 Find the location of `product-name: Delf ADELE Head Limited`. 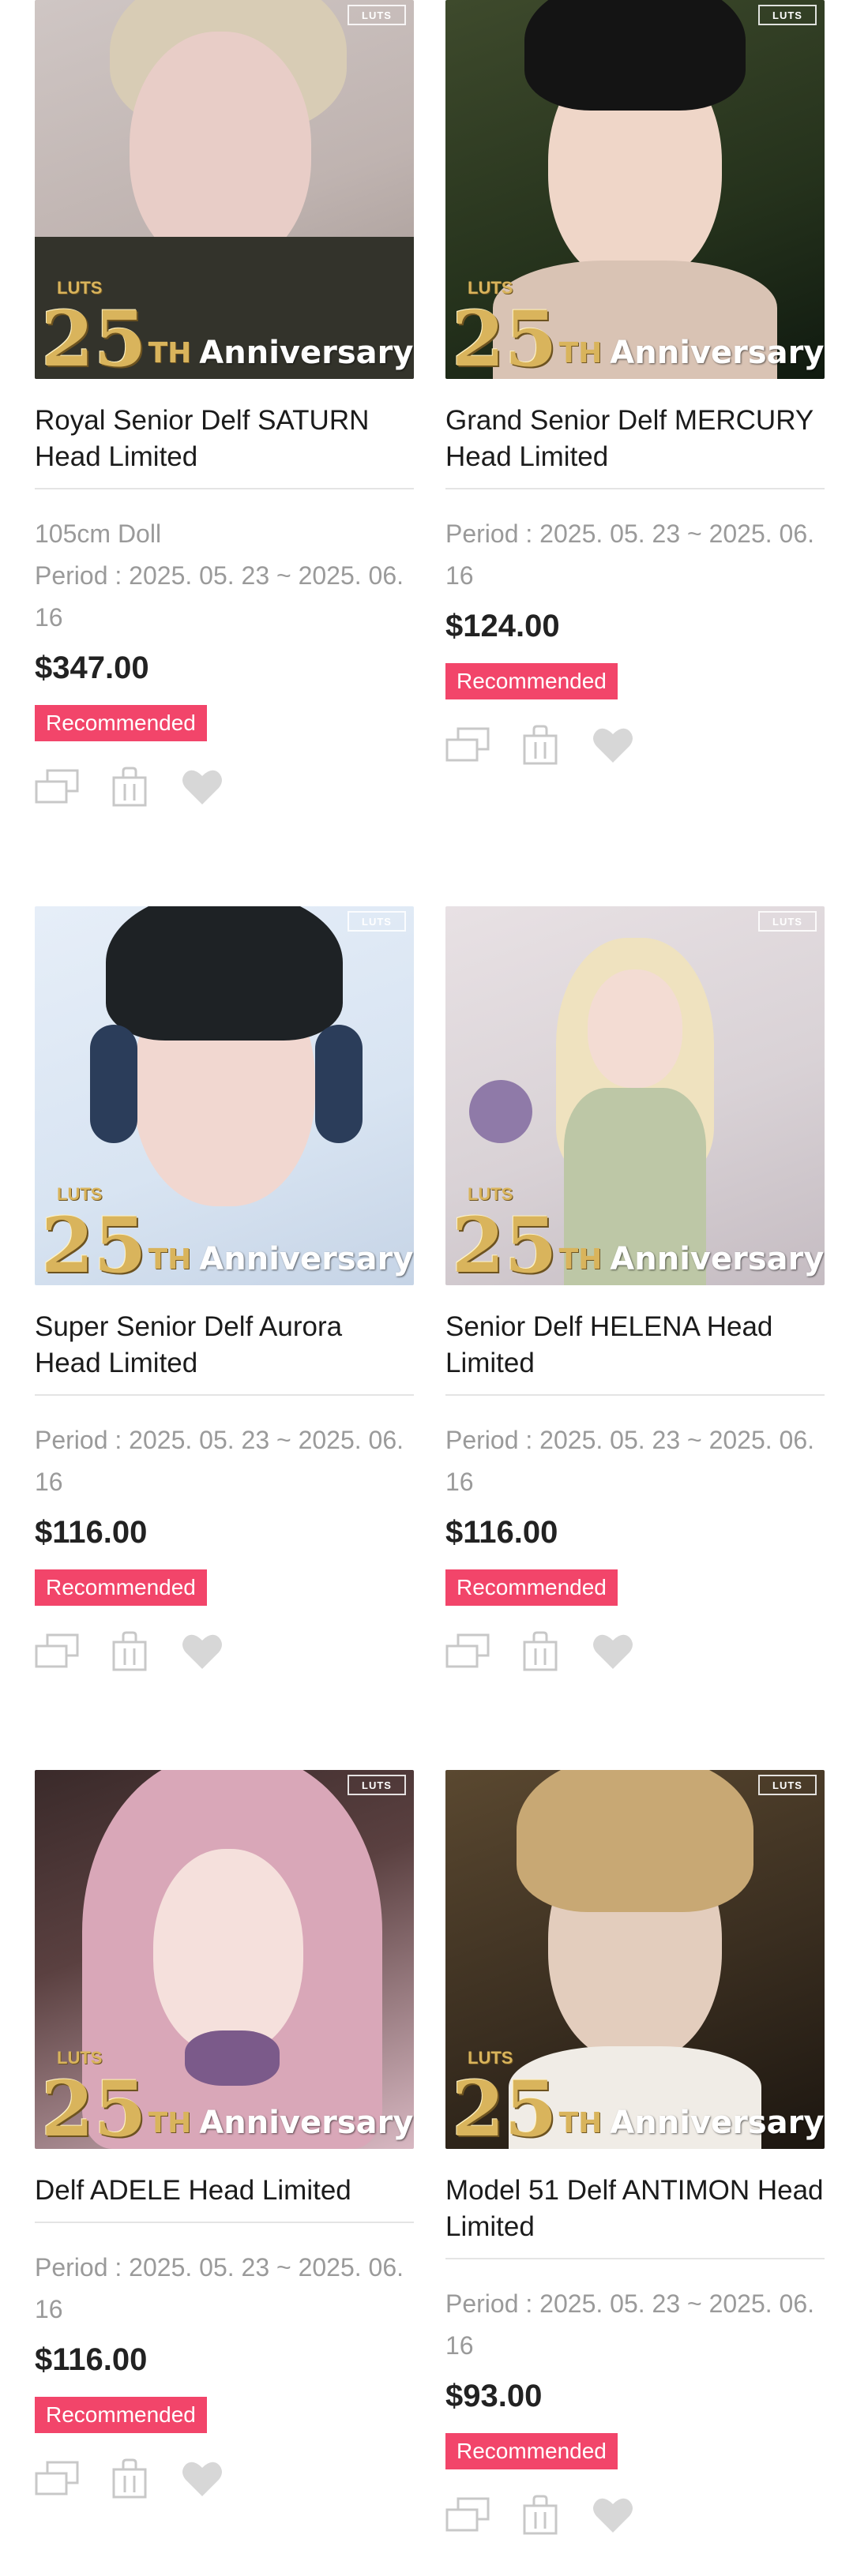

product-name: Delf ADELE Head Limited is located at coordinates (225, 2198).